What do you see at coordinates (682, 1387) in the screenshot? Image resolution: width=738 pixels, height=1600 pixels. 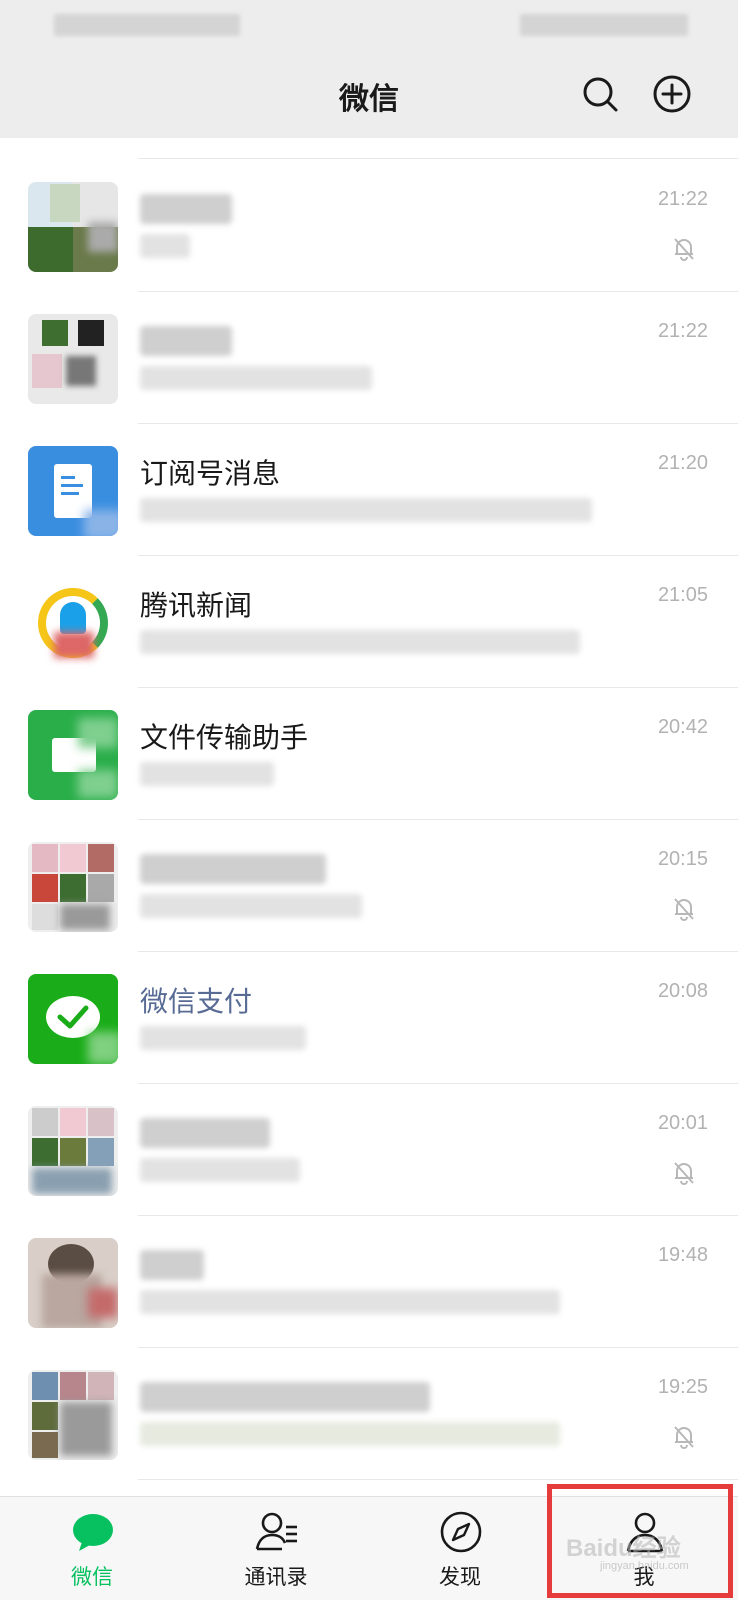 I see `chat-time: 19:25` at bounding box center [682, 1387].